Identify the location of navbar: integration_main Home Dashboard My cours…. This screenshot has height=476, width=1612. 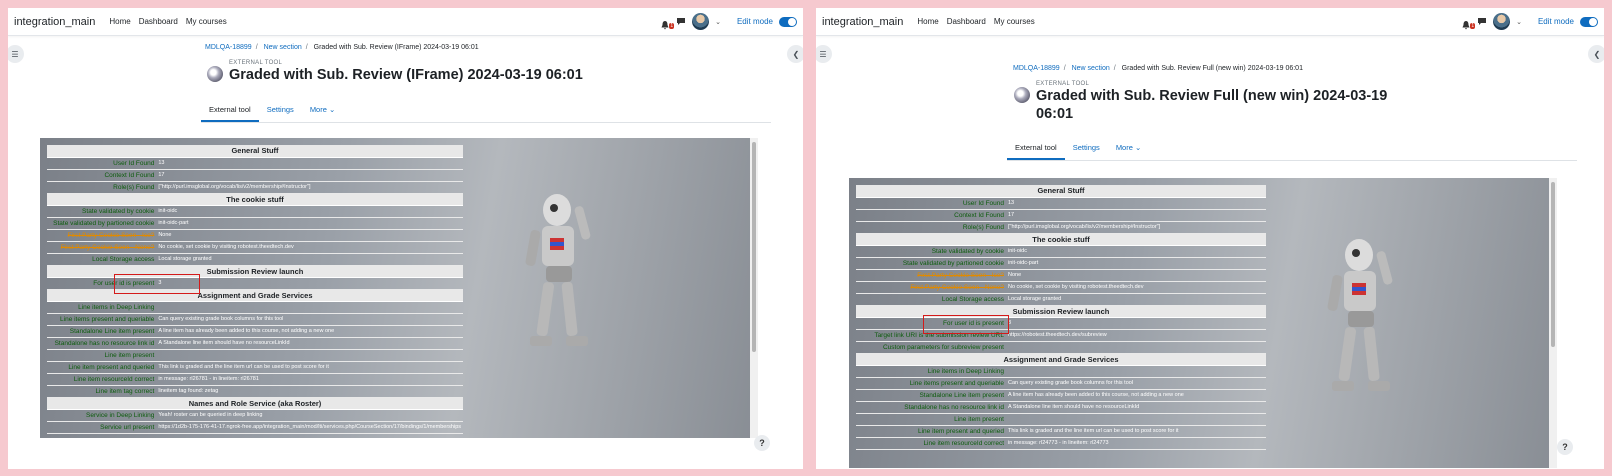
(405, 22).